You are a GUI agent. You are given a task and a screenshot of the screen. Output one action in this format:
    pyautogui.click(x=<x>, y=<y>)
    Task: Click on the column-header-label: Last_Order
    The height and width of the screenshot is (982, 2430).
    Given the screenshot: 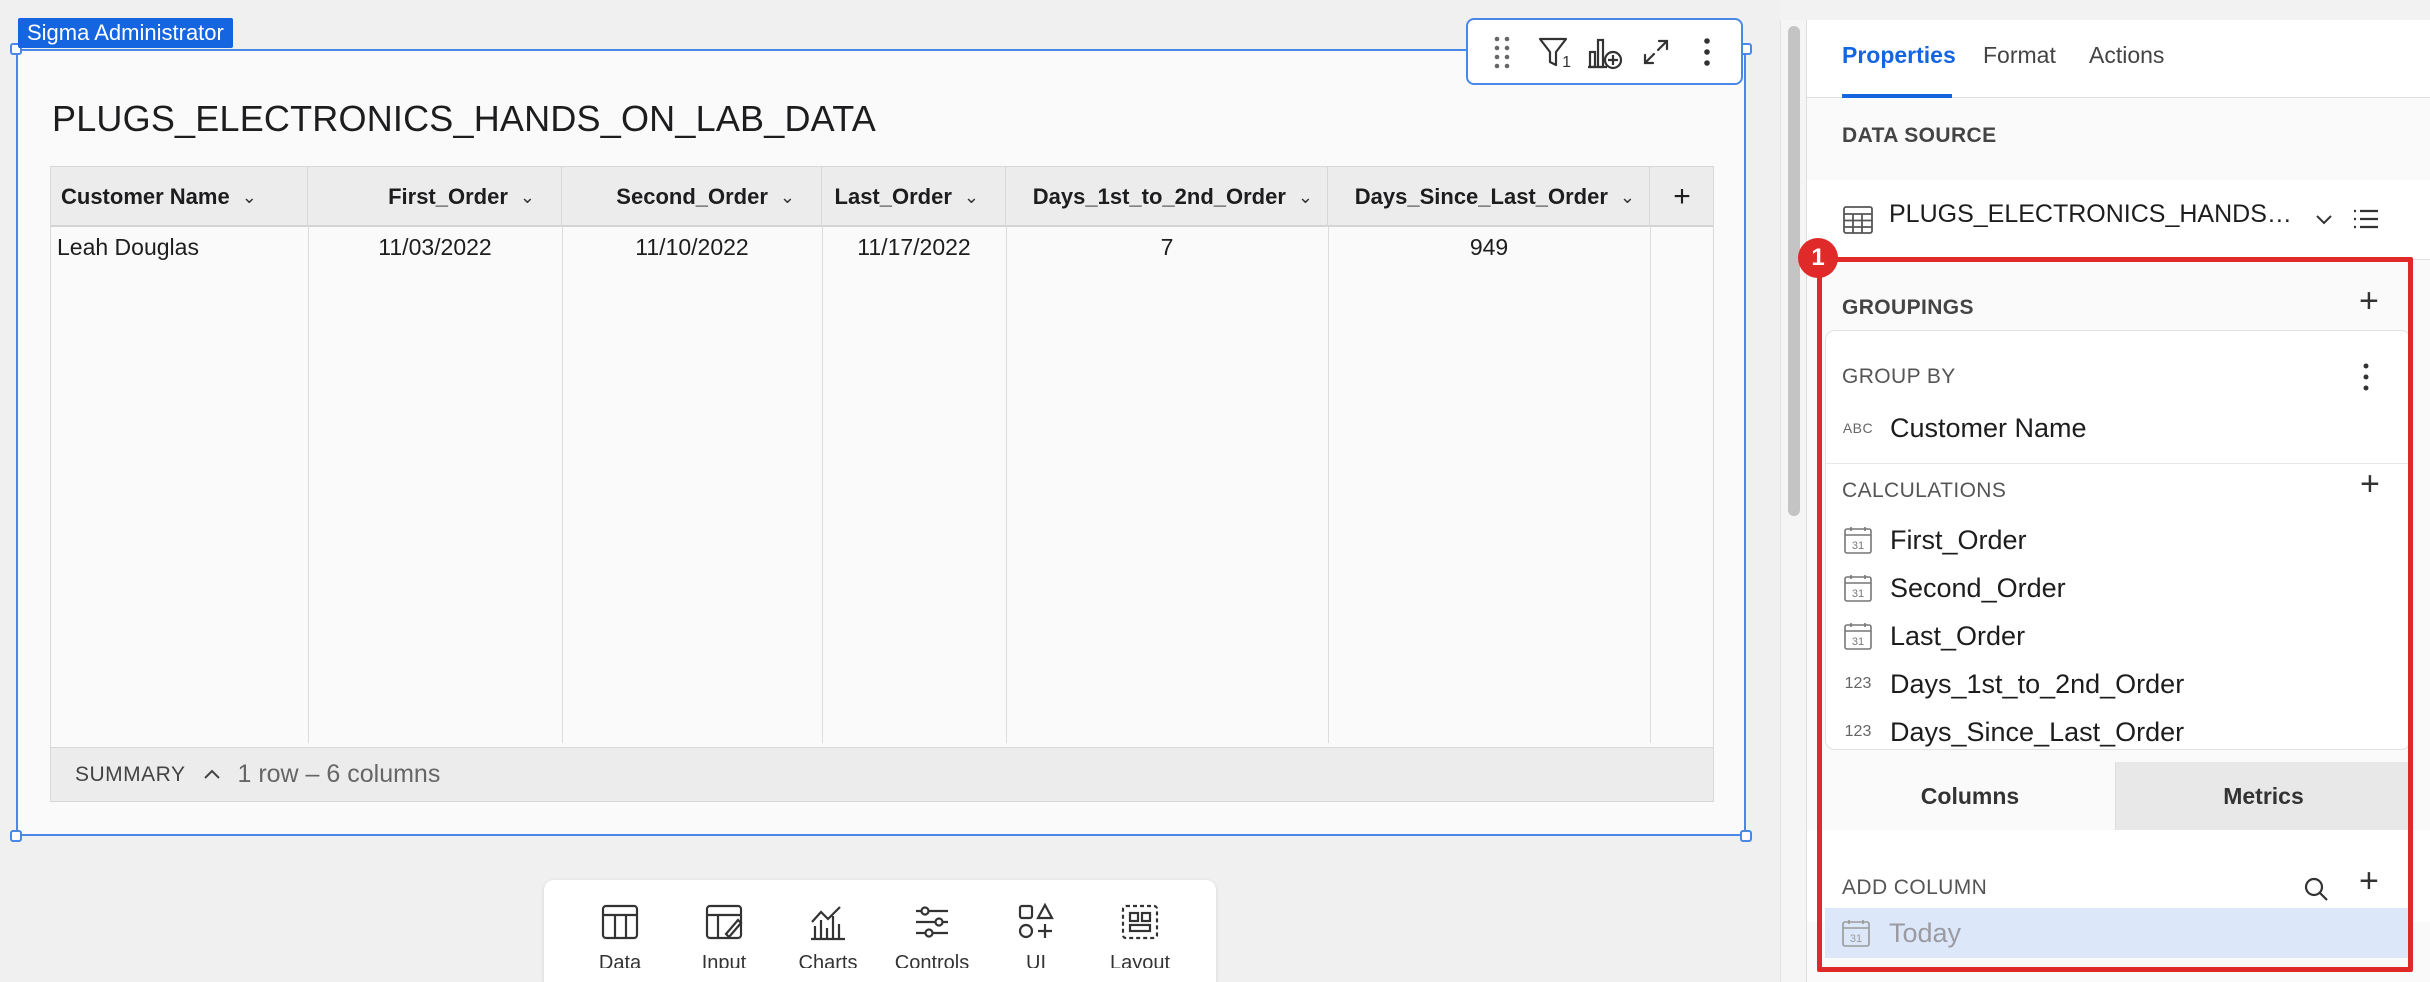 What is the action you would take?
    pyautogui.click(x=893, y=196)
    